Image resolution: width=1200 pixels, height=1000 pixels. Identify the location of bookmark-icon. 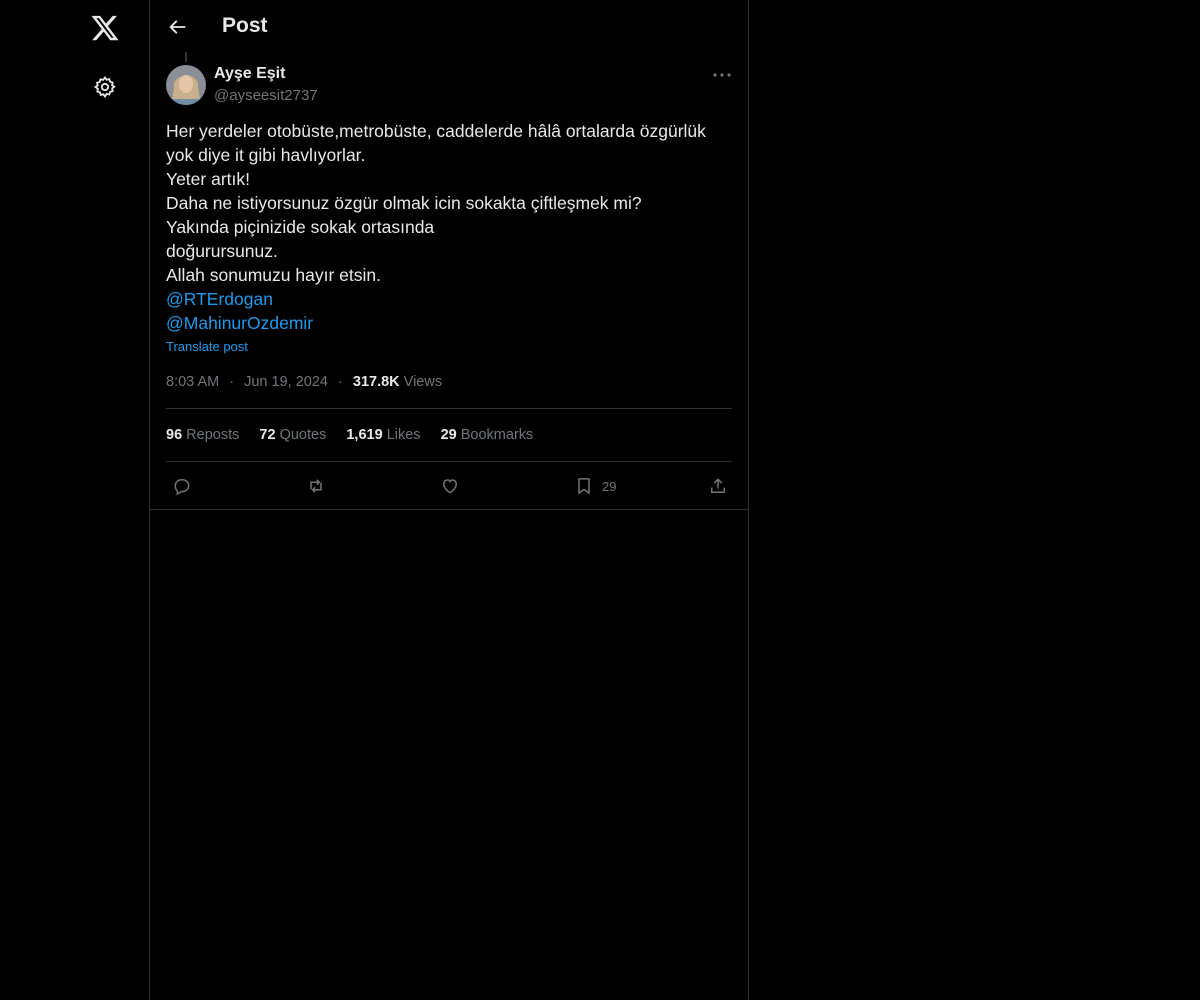
(584, 486).